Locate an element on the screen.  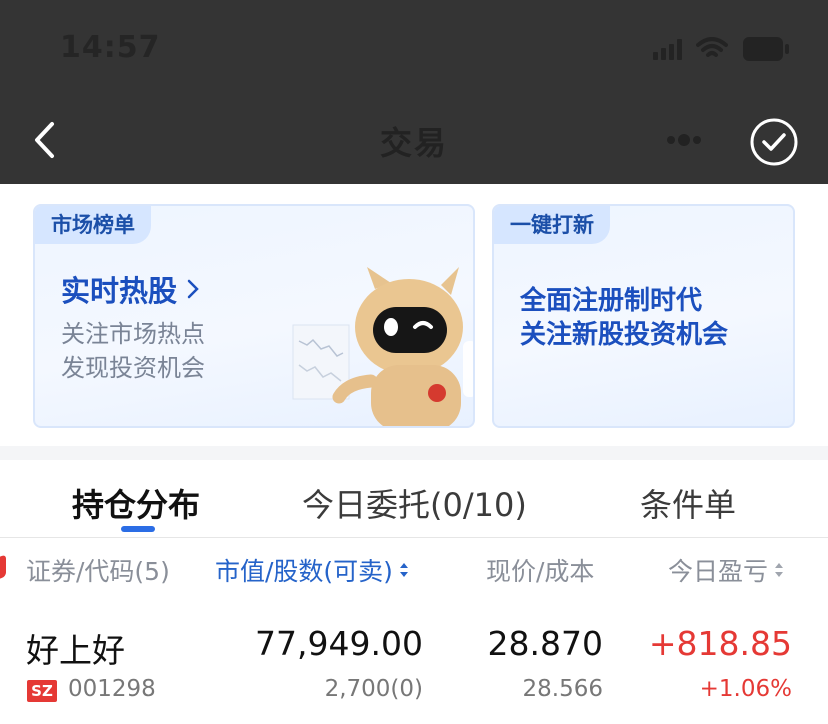
cost-price: 28.566 is located at coordinates (562, 689).